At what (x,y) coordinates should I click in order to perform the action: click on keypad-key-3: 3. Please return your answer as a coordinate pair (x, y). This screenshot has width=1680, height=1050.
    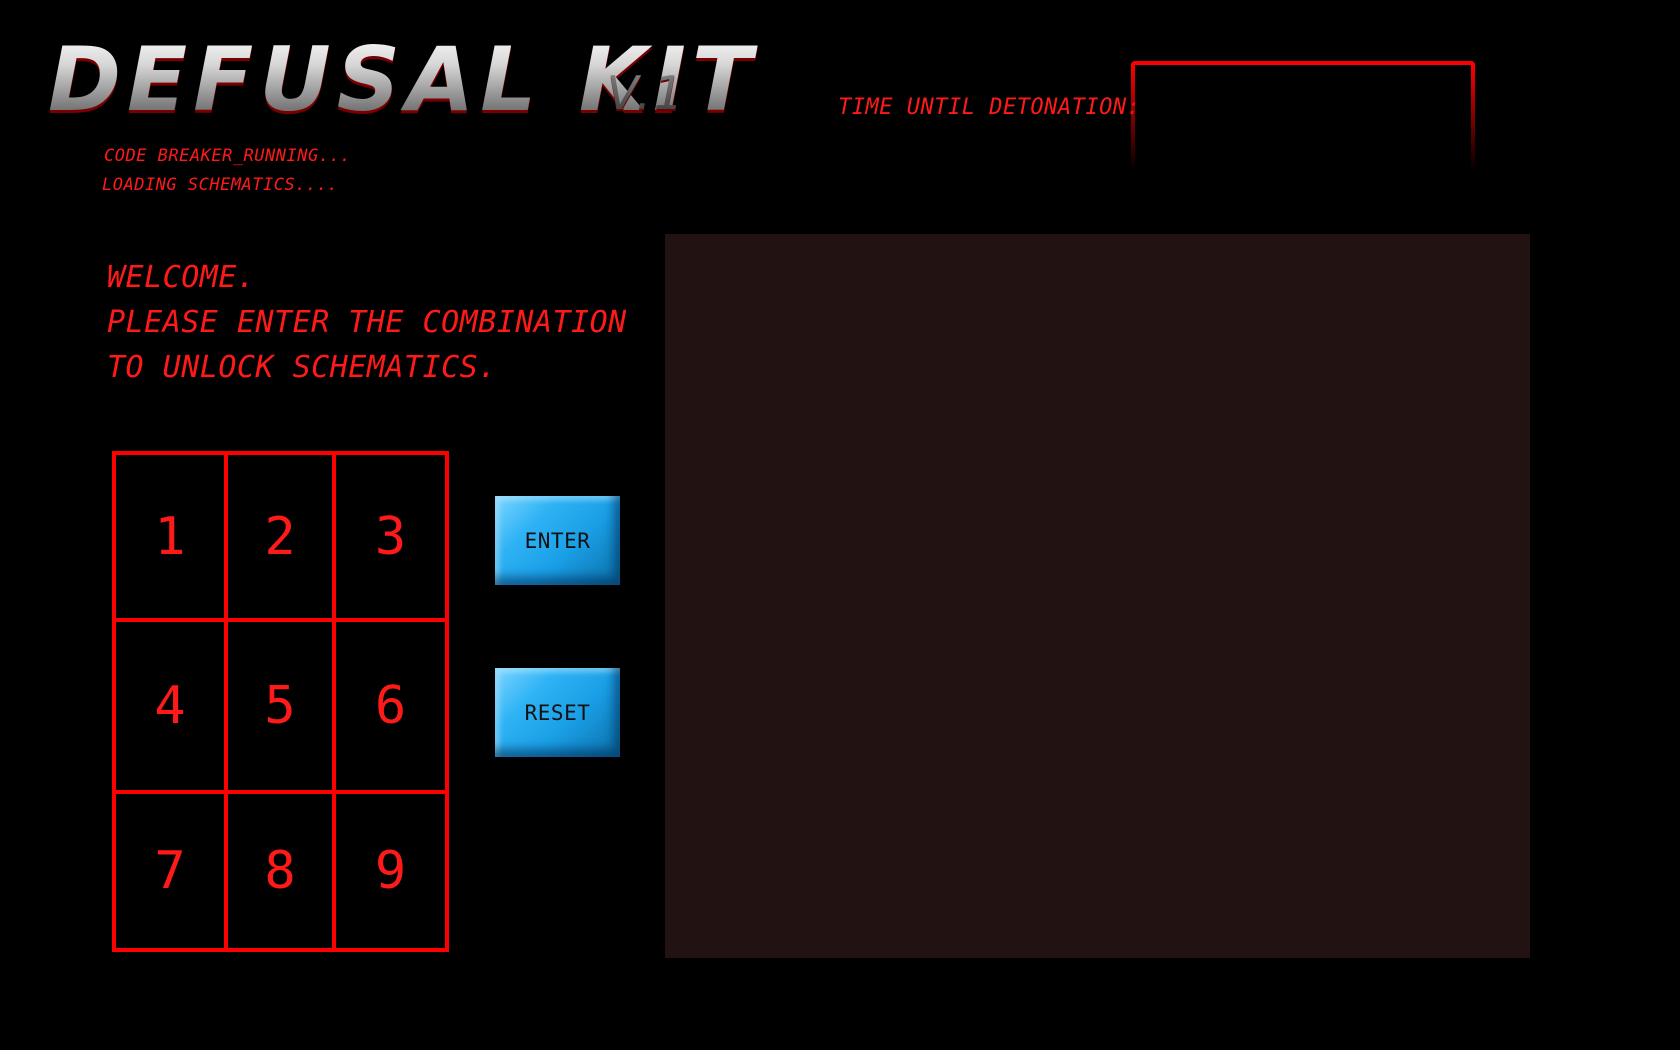
    Looking at the image, I should click on (390, 538).